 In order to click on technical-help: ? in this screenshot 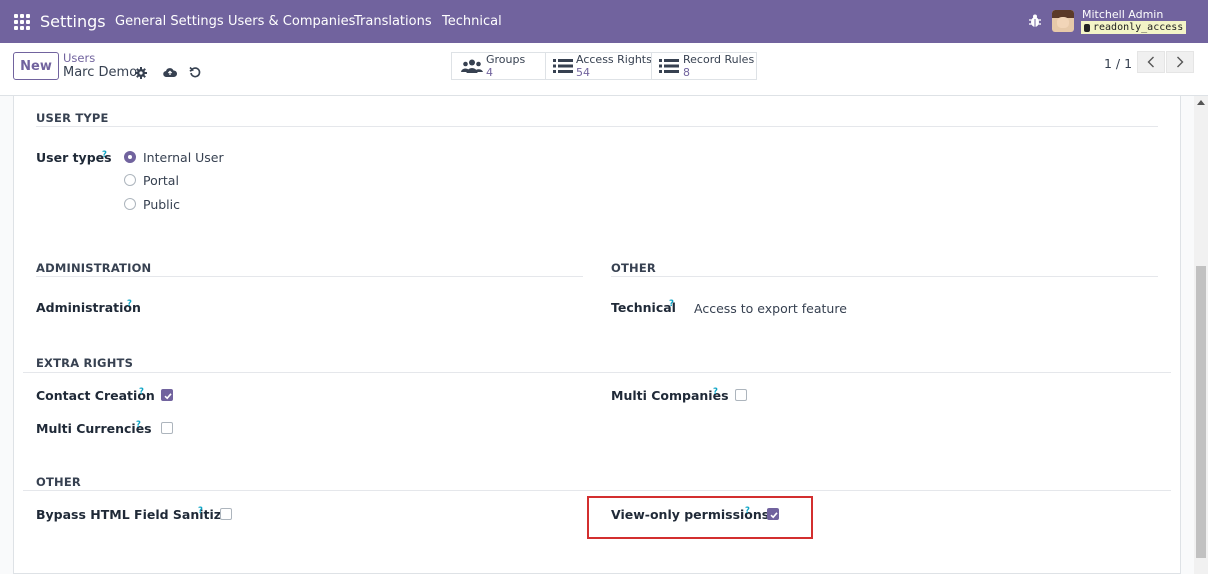, I will do `click(671, 304)`.